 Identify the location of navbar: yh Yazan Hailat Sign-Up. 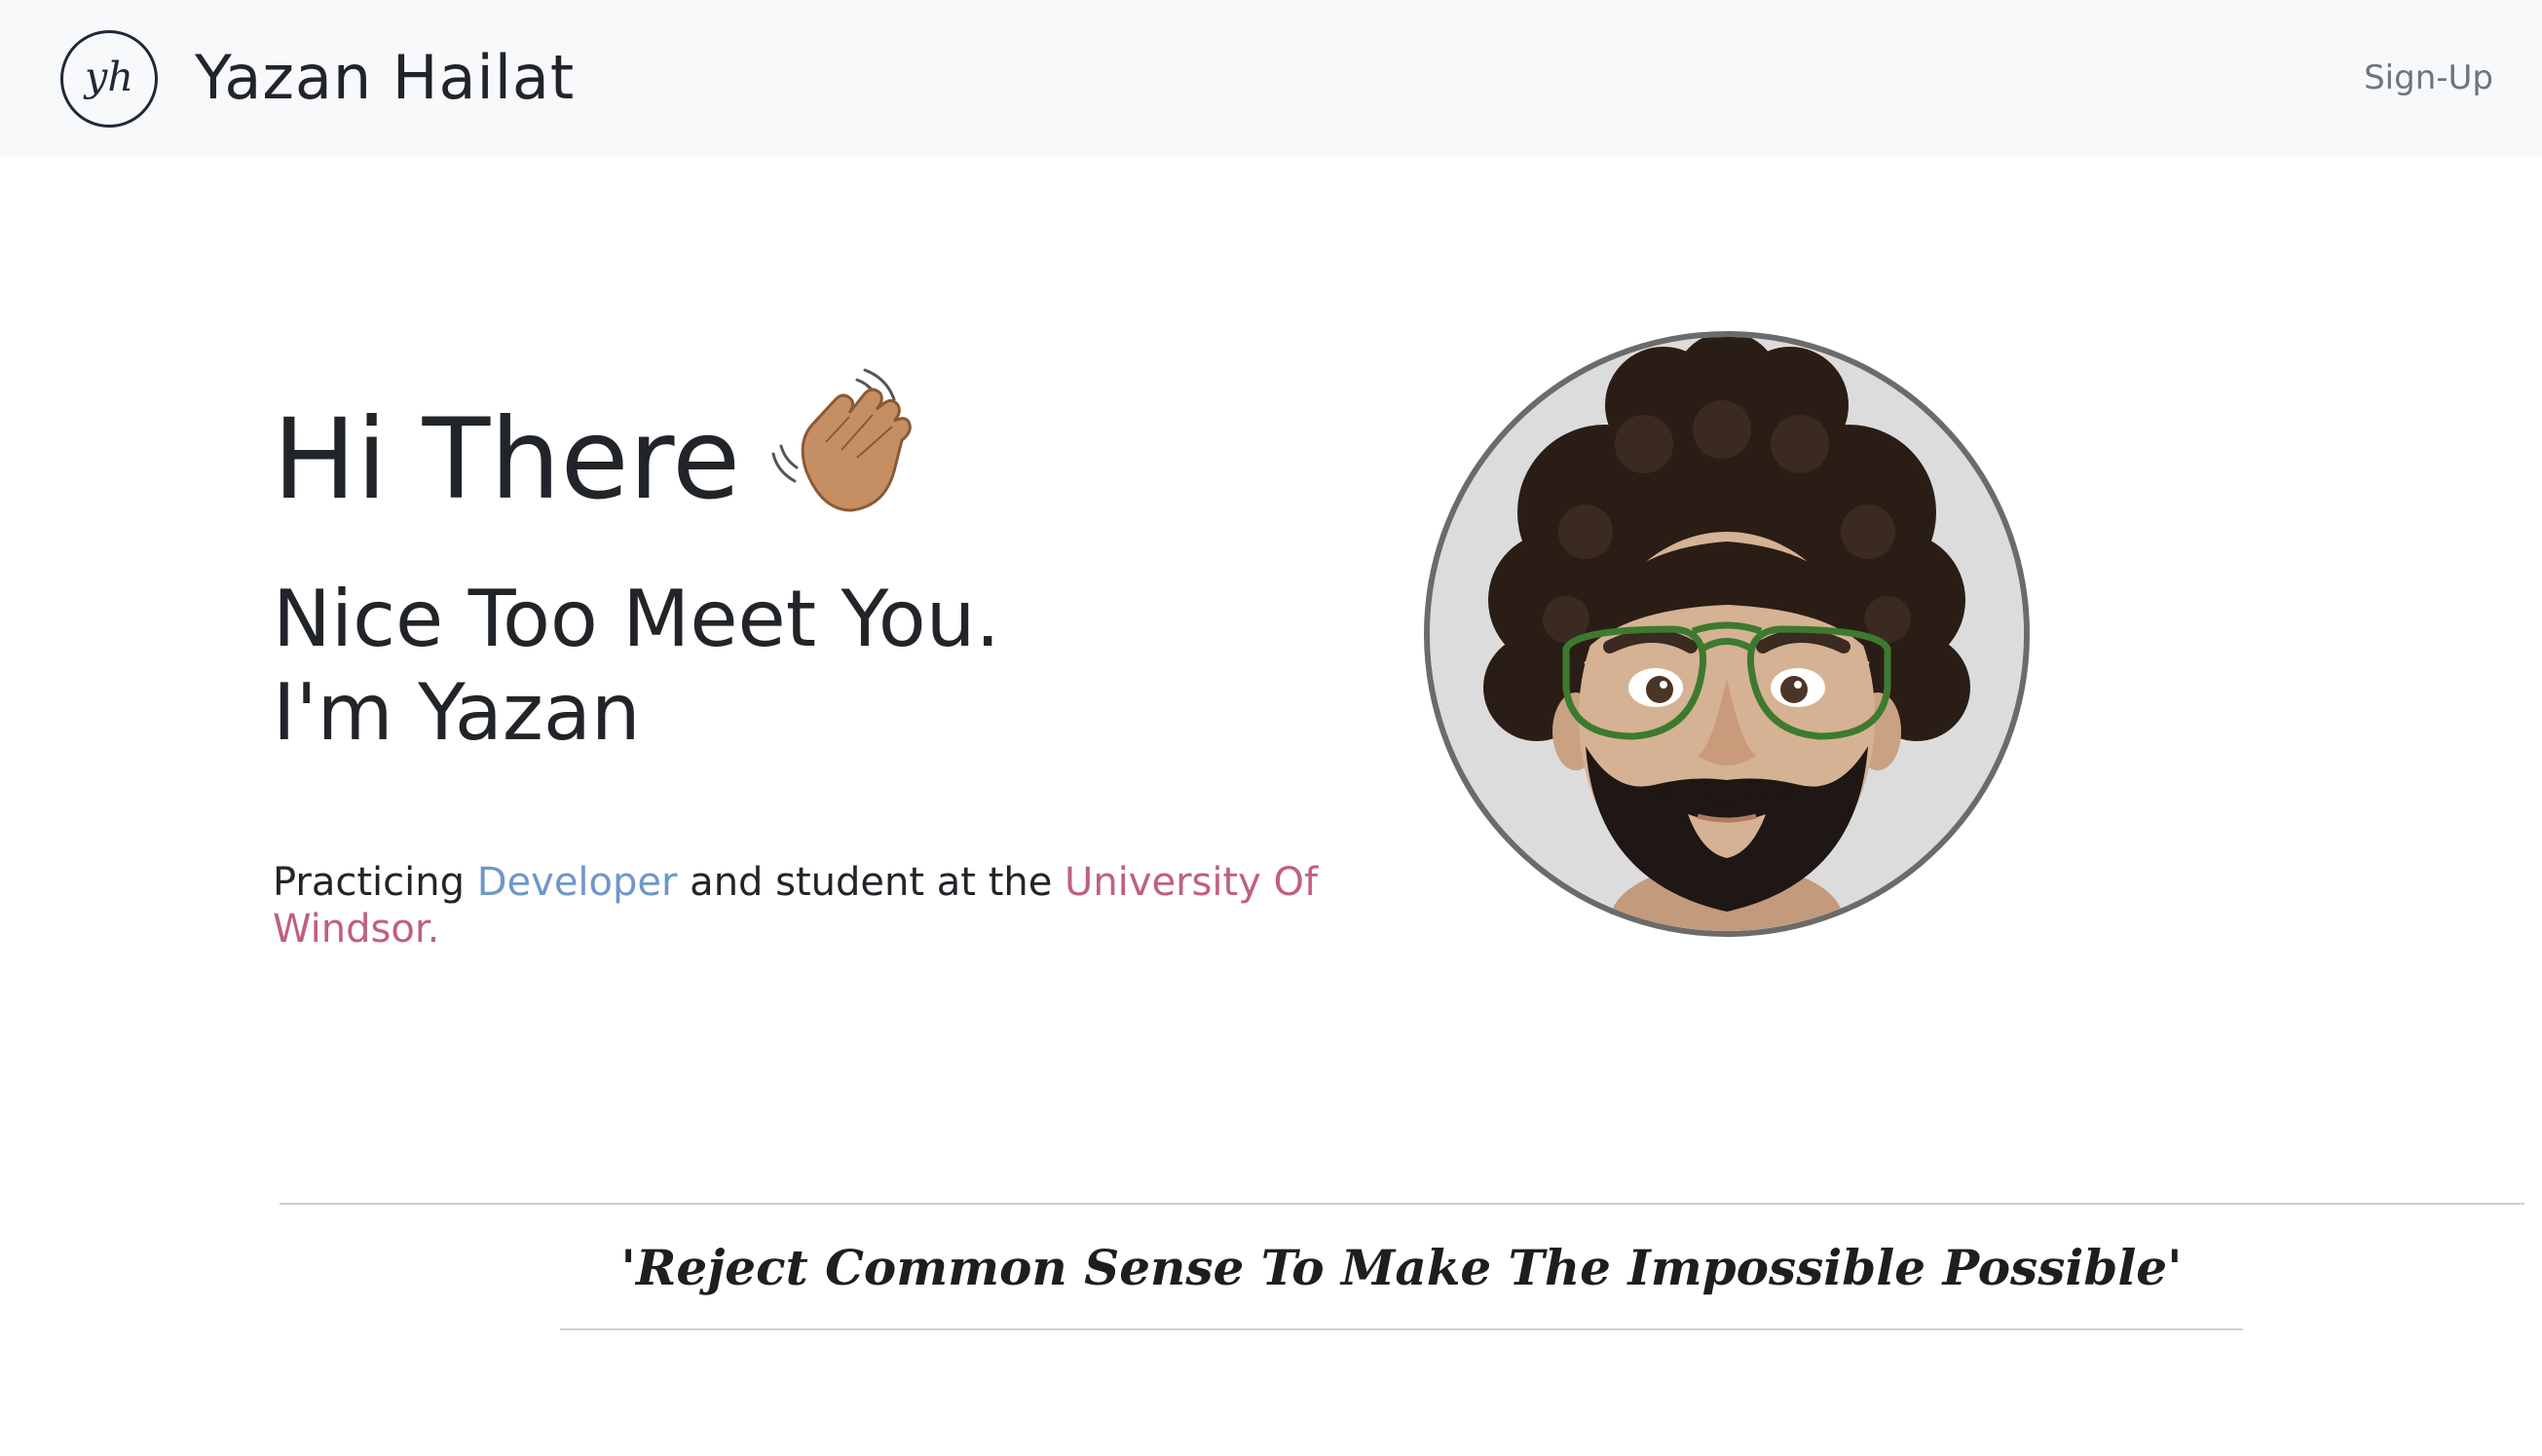
(1271, 78).